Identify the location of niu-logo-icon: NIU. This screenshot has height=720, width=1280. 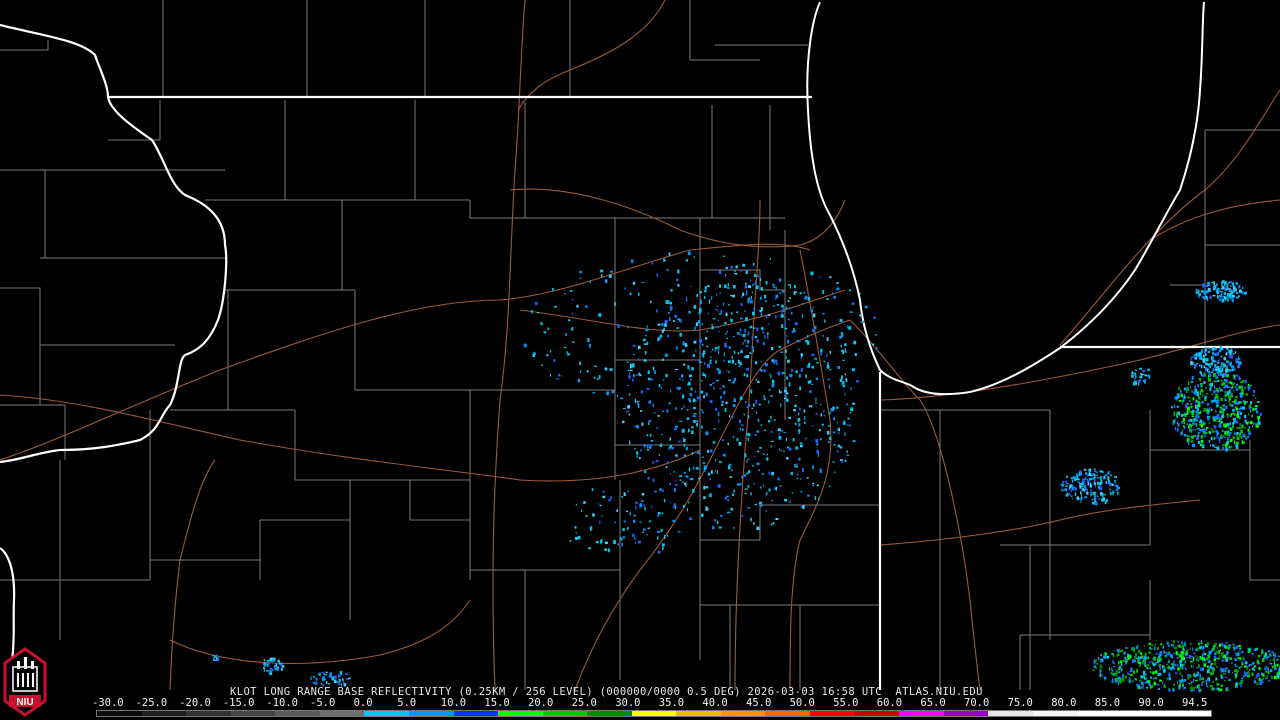
(25, 682).